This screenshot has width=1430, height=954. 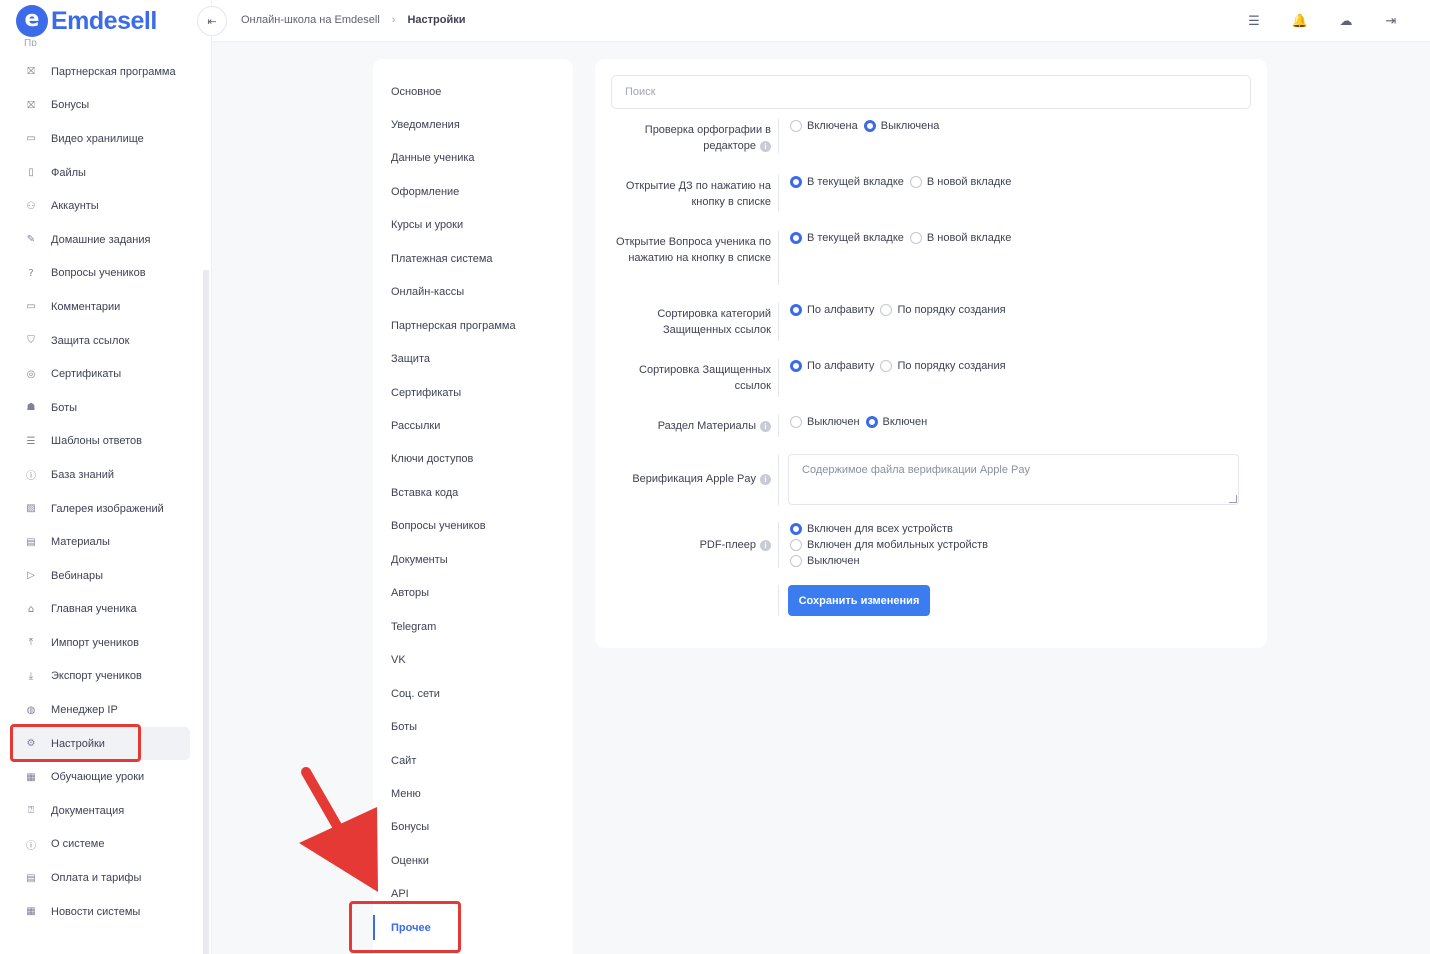 What do you see at coordinates (473, 158) in the screenshot?
I see `settings-nav-item: Данные ученика` at bounding box center [473, 158].